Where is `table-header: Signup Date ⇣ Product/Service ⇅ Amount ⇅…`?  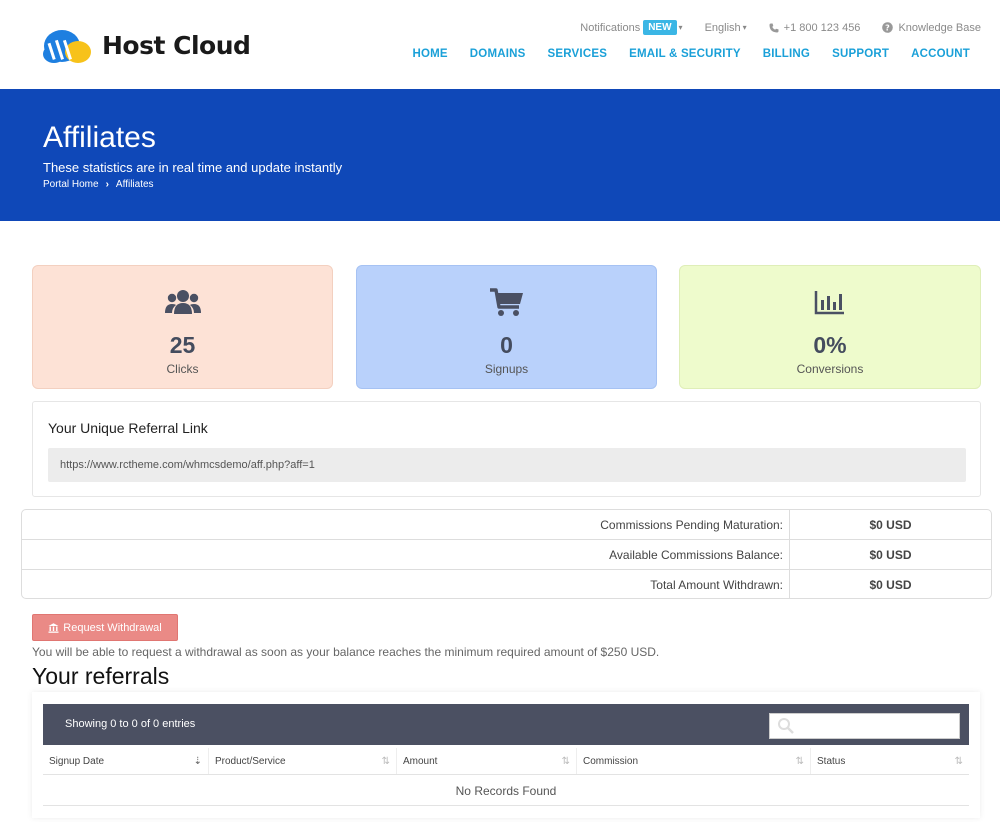
table-header: Signup Date ⇣ Product/Service ⇅ Amount ⇅… is located at coordinates (506, 761).